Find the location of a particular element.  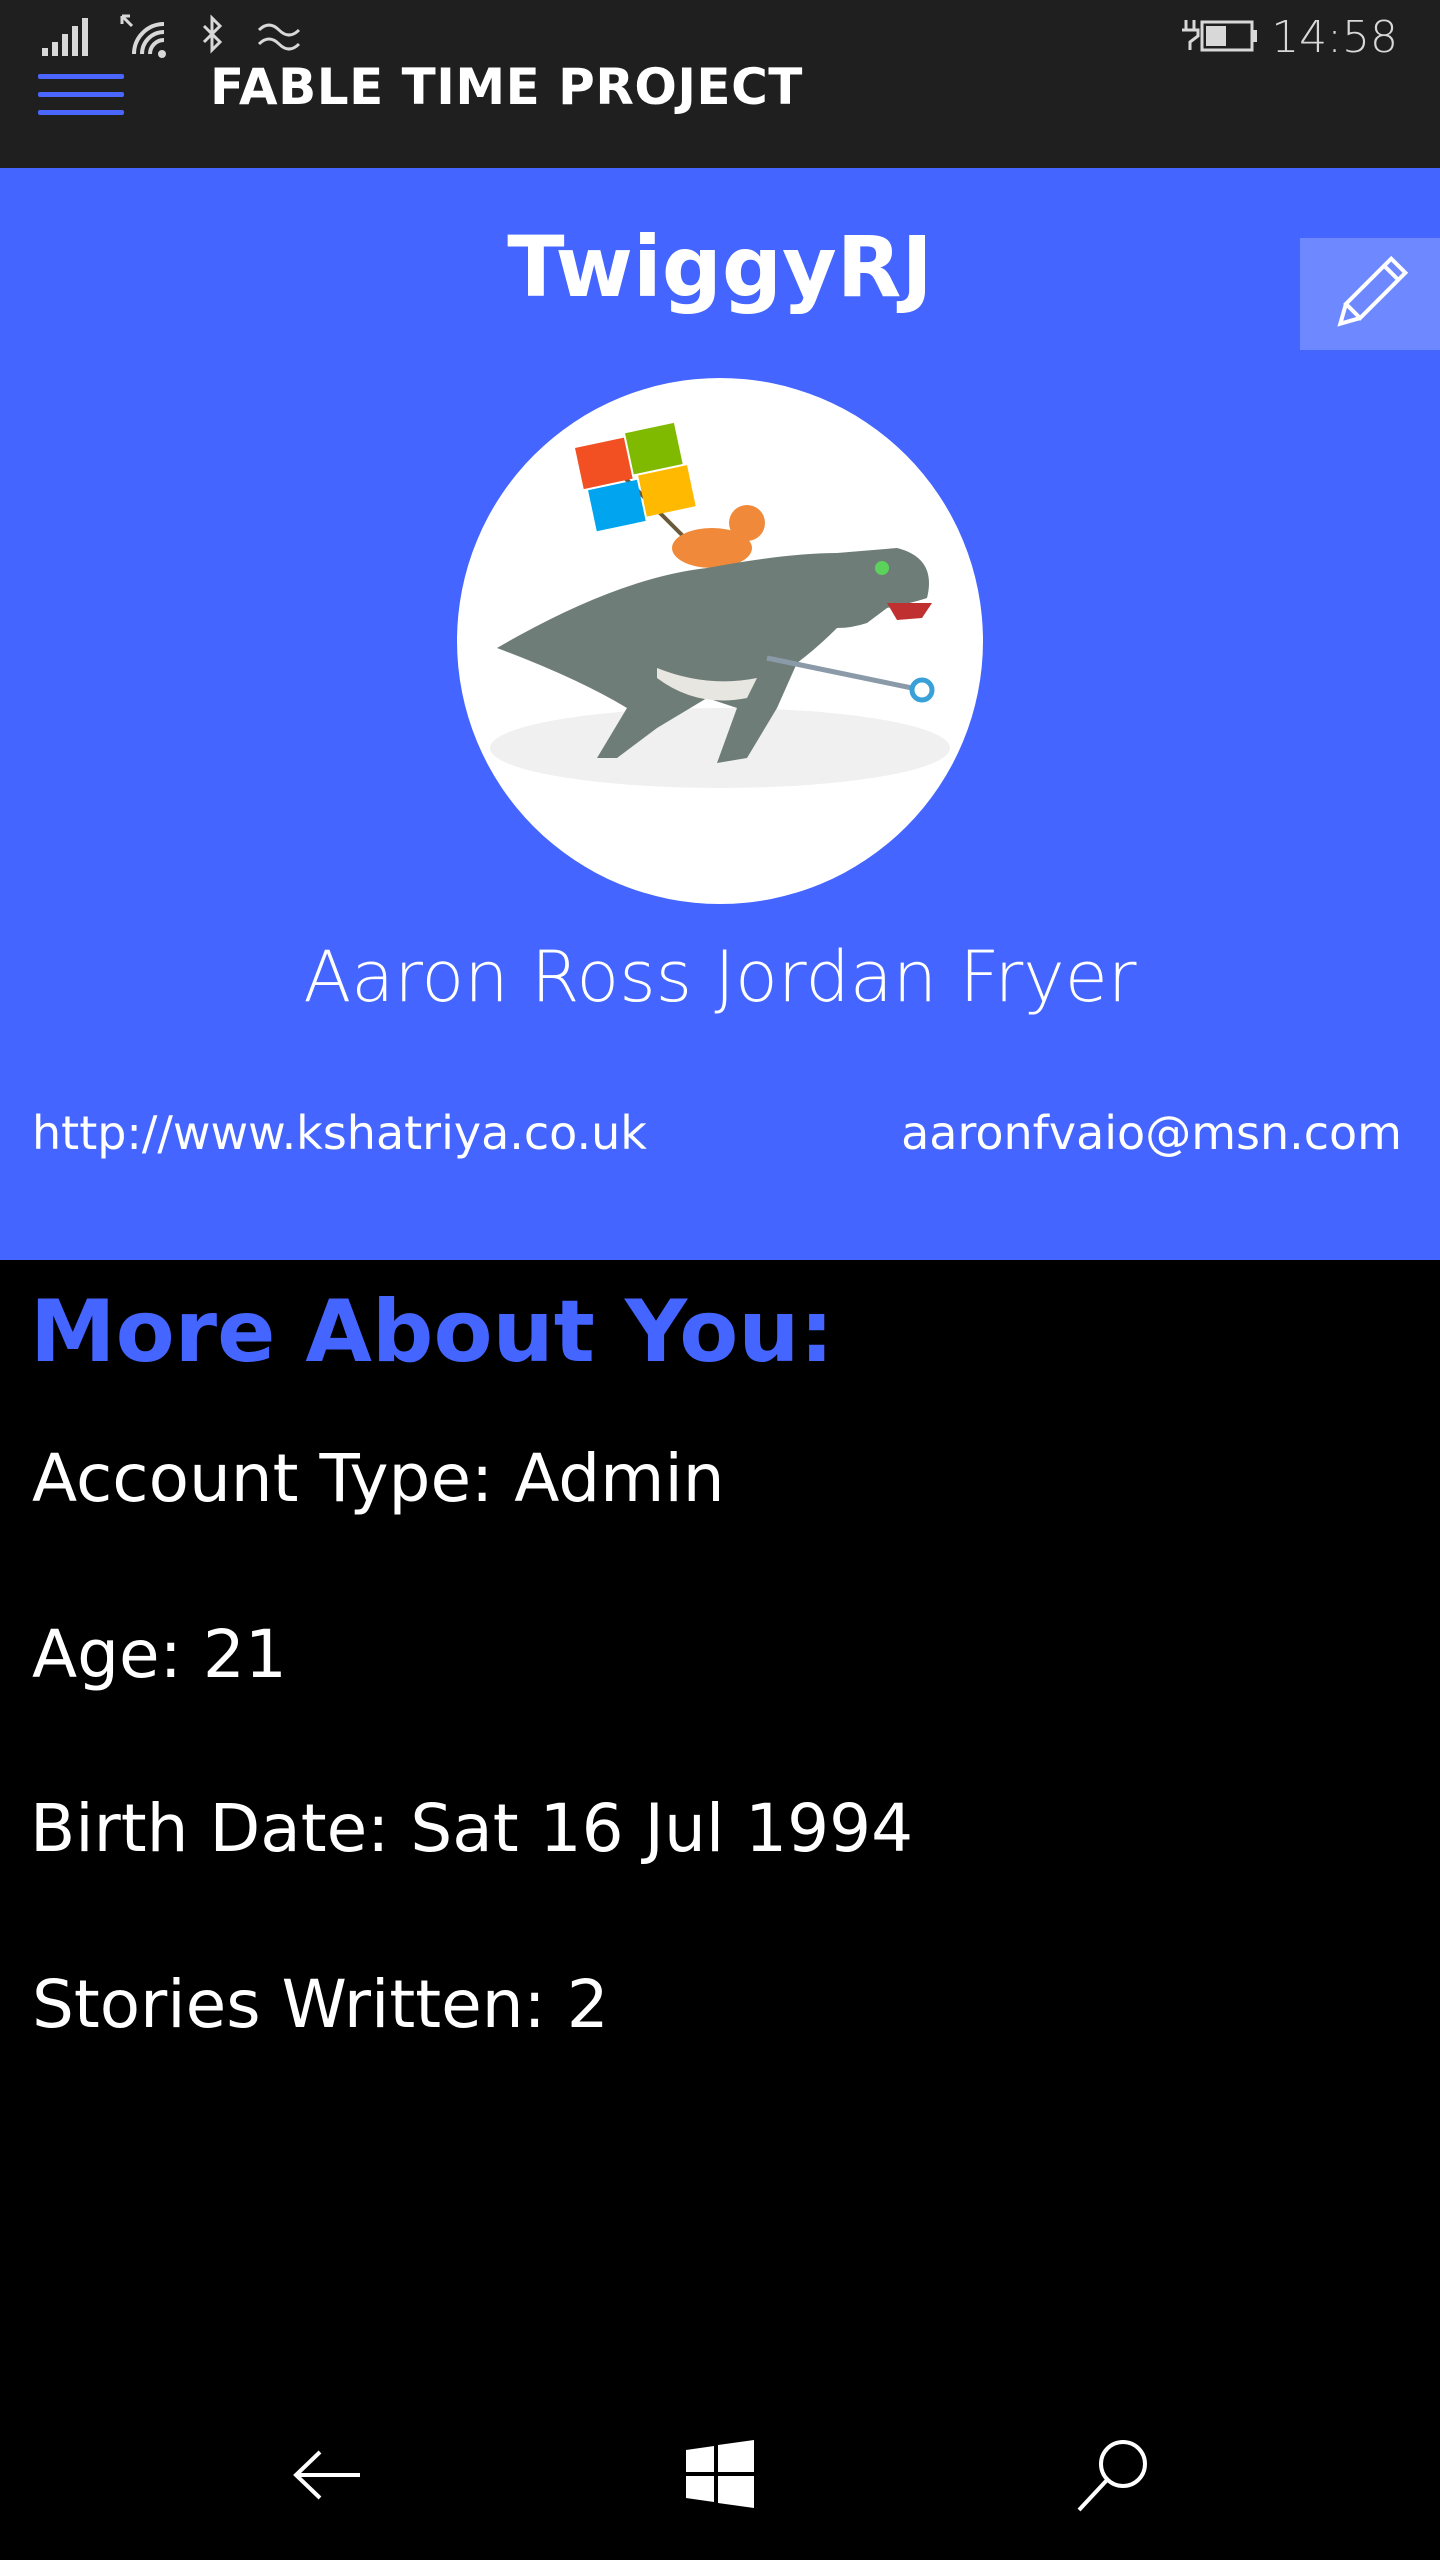

start-button is located at coordinates (720, 2475).